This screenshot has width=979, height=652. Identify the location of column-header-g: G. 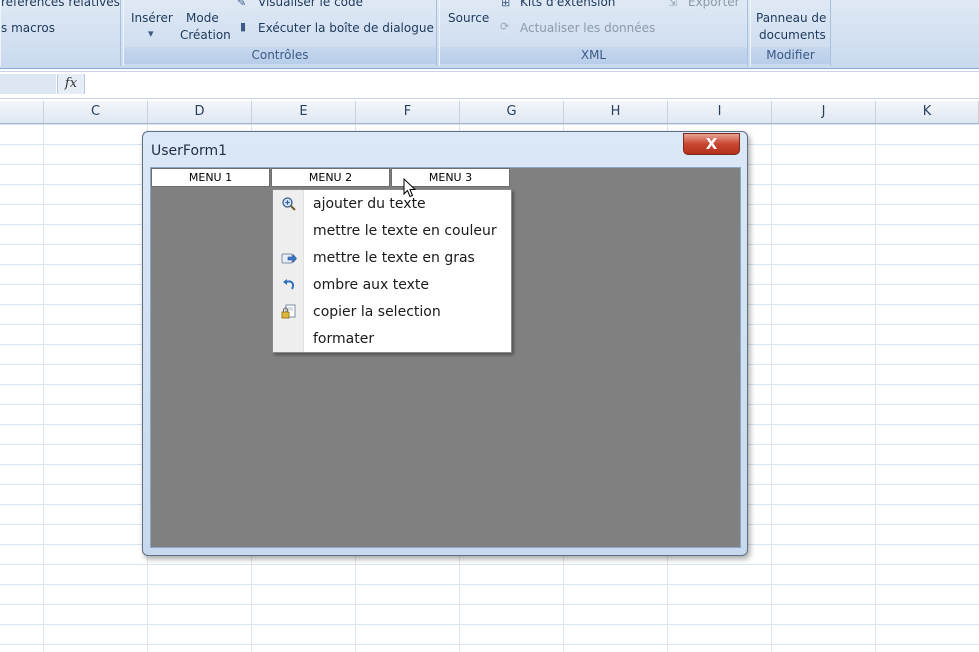
(512, 112).